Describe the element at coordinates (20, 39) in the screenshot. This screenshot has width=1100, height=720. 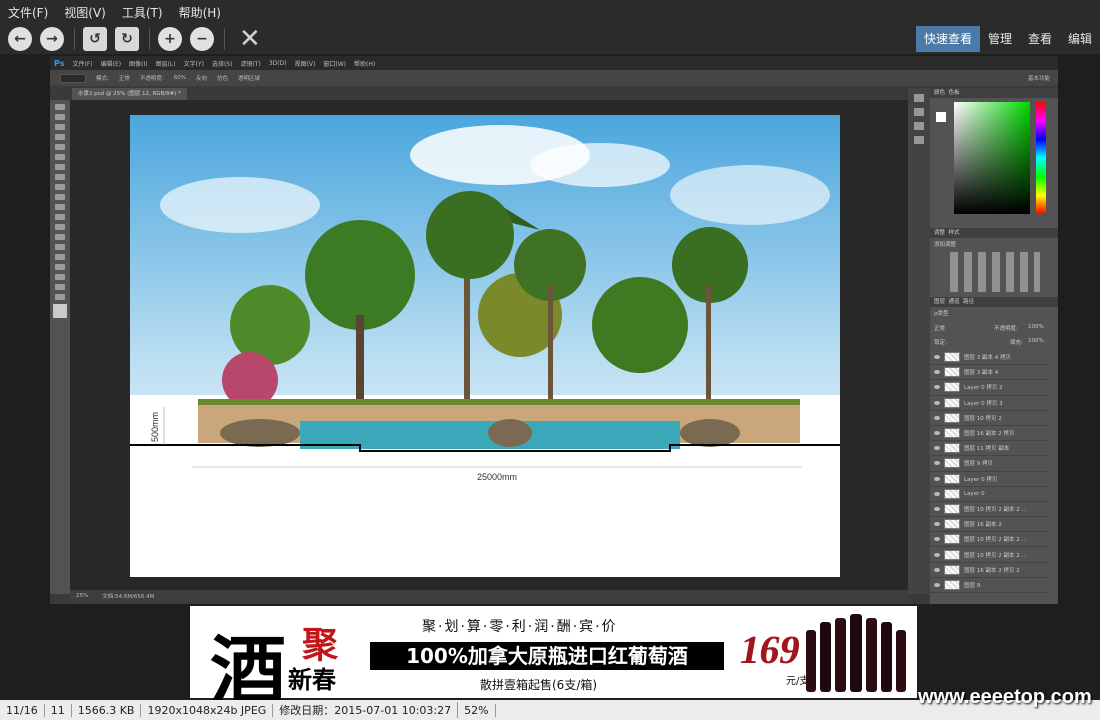
I see `back-icon: ←` at that location.